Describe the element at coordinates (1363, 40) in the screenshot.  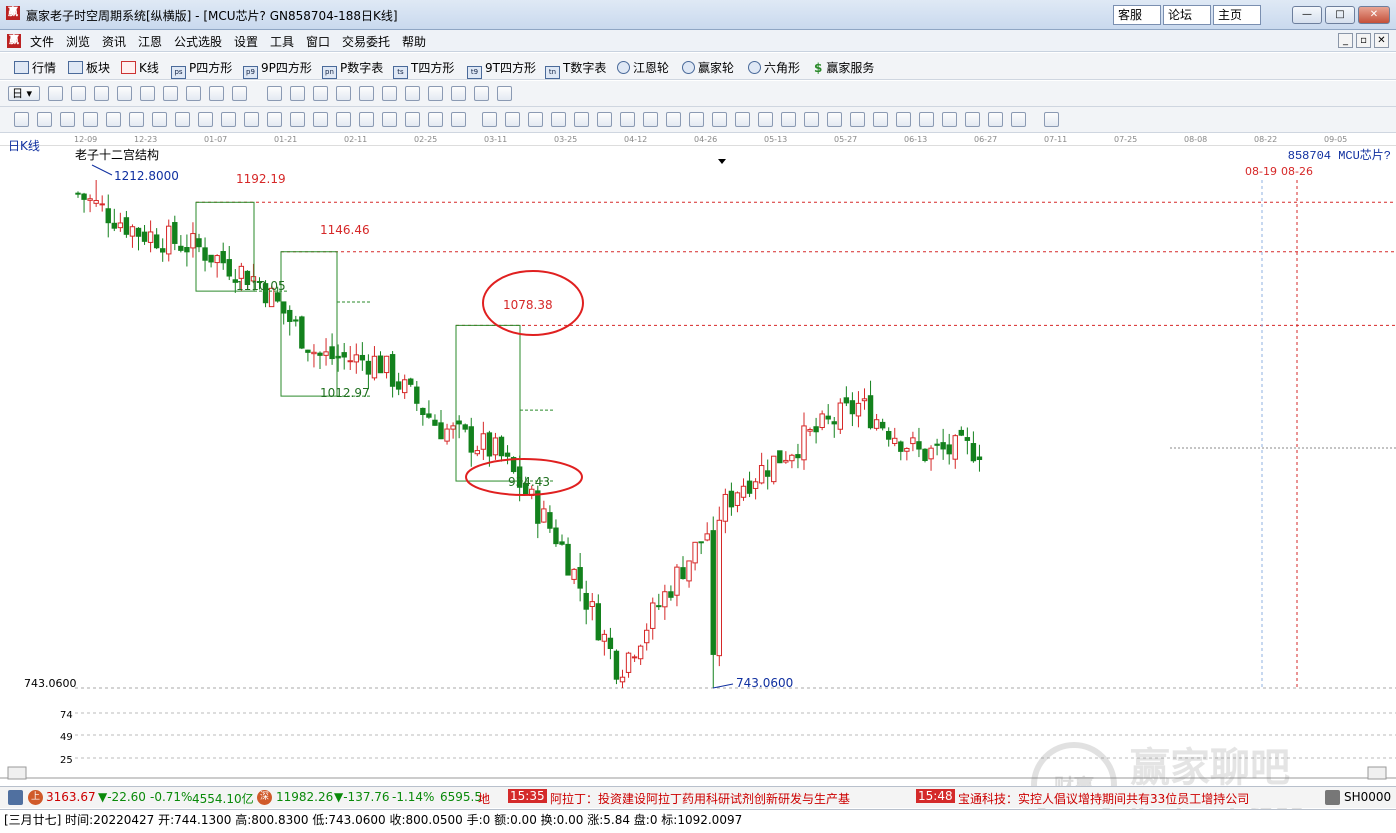
I see `mdi-restore-button: ▫` at that location.